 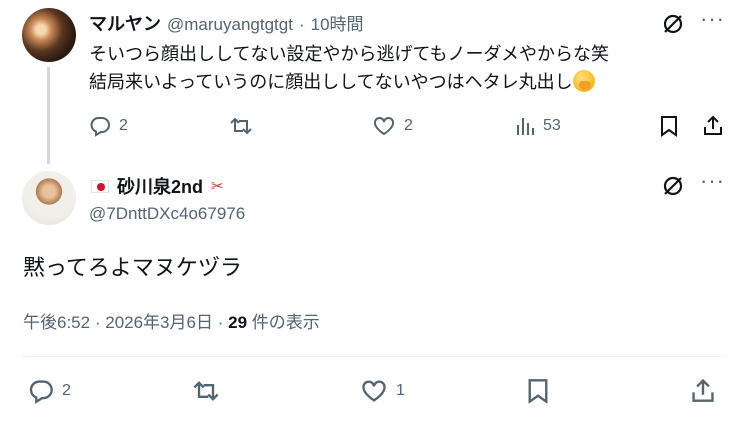 What do you see at coordinates (125, 23) in the screenshot?
I see `display-name: マルヤン` at bounding box center [125, 23].